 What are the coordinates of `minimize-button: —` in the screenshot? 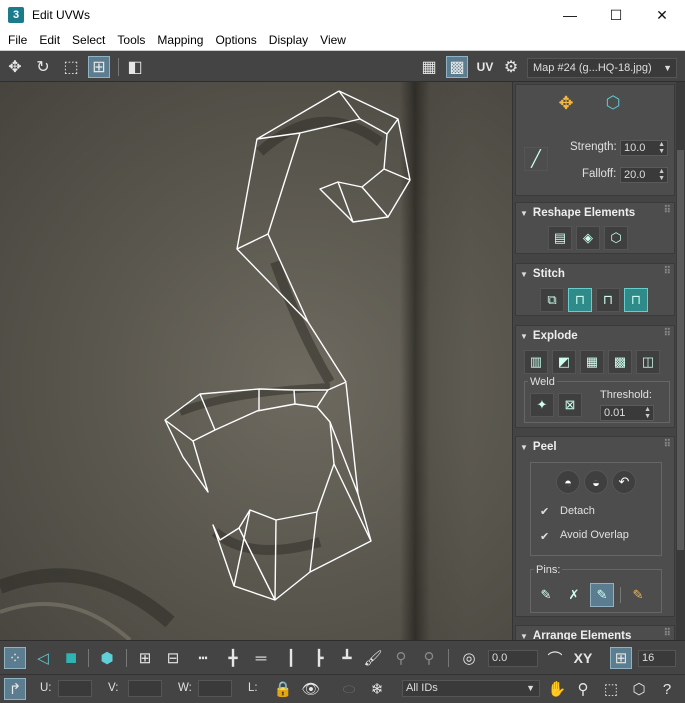 It's located at (570, 15).